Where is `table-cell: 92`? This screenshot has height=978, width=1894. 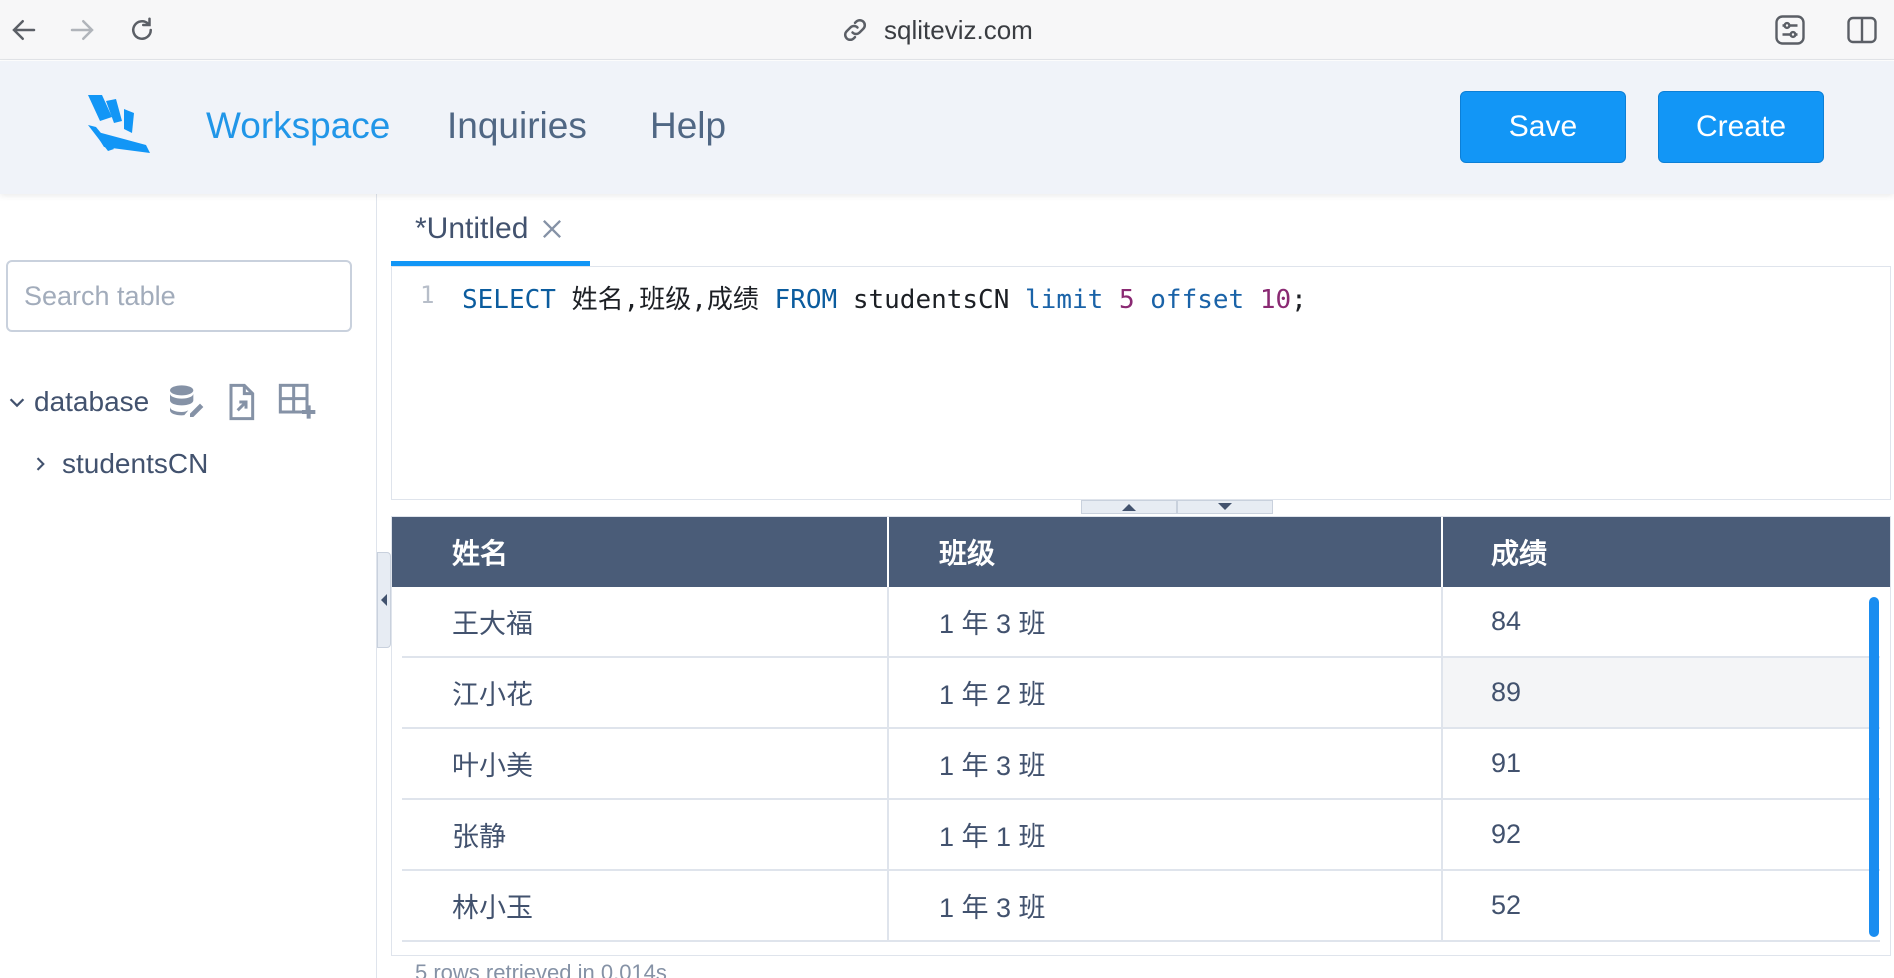
table-cell: 92 is located at coordinates (1661, 834).